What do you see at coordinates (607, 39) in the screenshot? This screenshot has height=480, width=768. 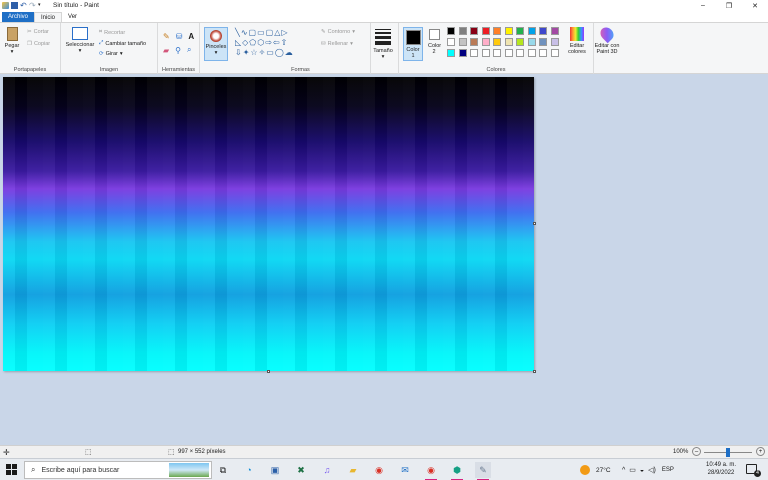 I see `edit-with-paint3d-button: Editar con Paint 3D` at bounding box center [607, 39].